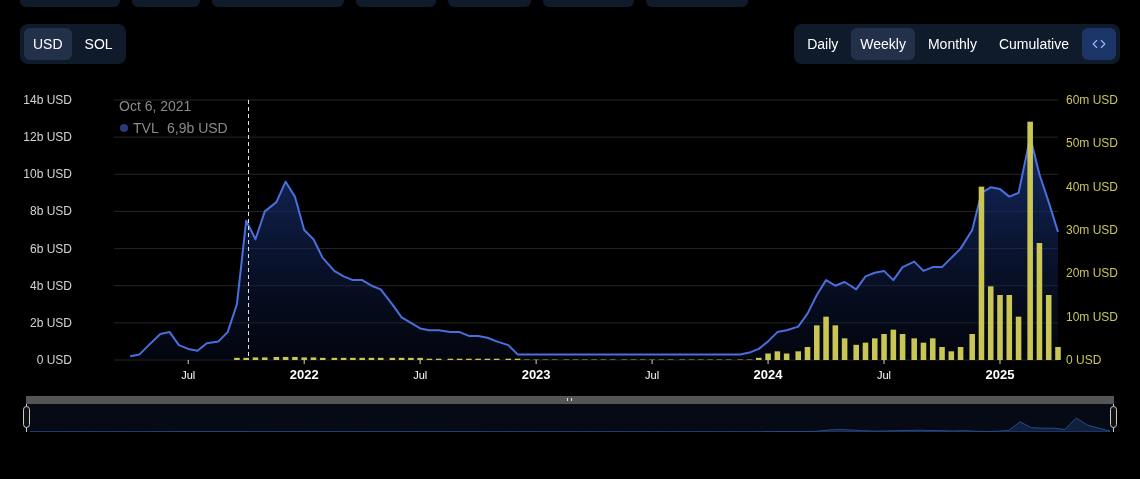 The image size is (1140, 479). I want to click on axis-label: 60m USD, so click(1092, 100).